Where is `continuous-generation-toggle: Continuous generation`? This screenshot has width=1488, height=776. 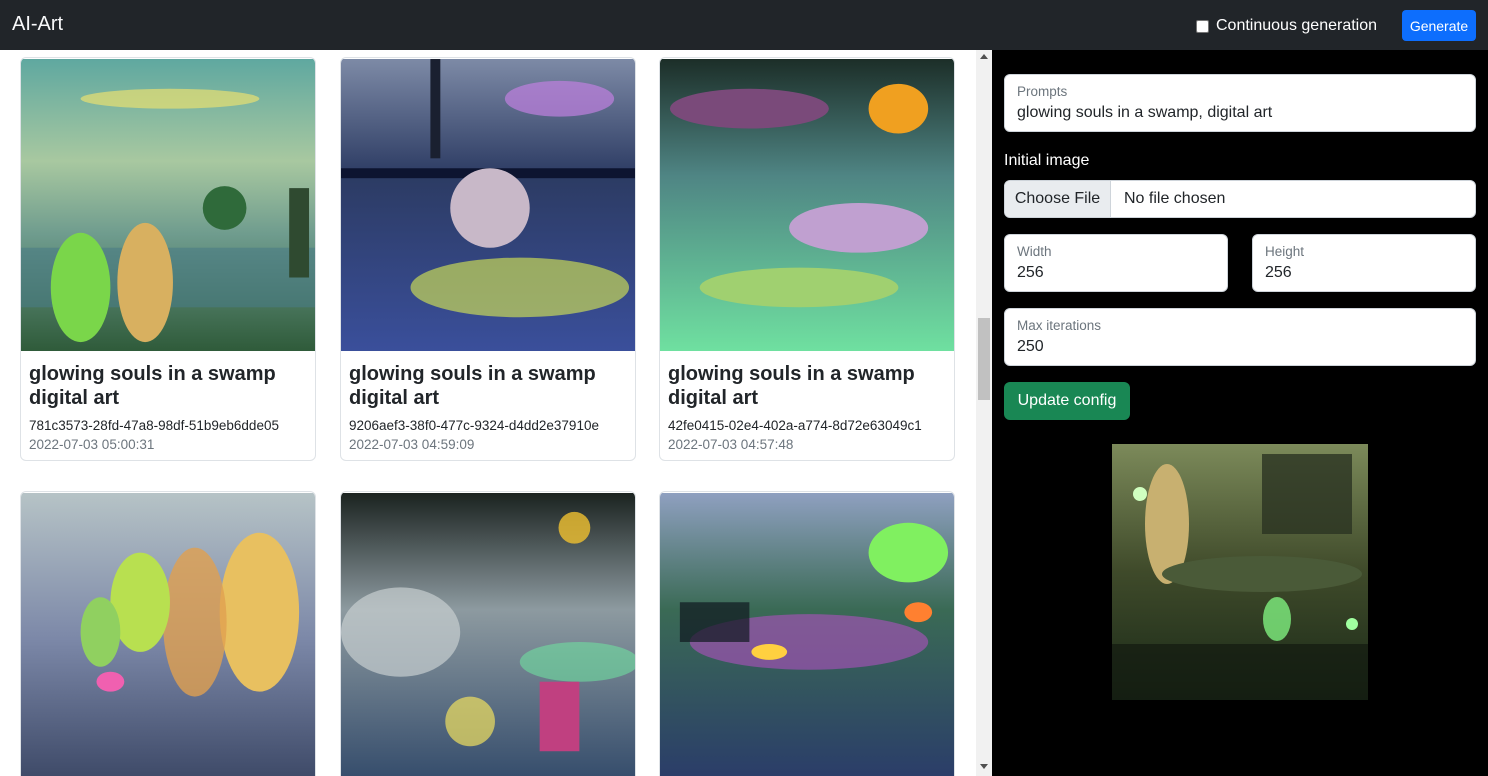
continuous-generation-toggle: Continuous generation is located at coordinates (1286, 26).